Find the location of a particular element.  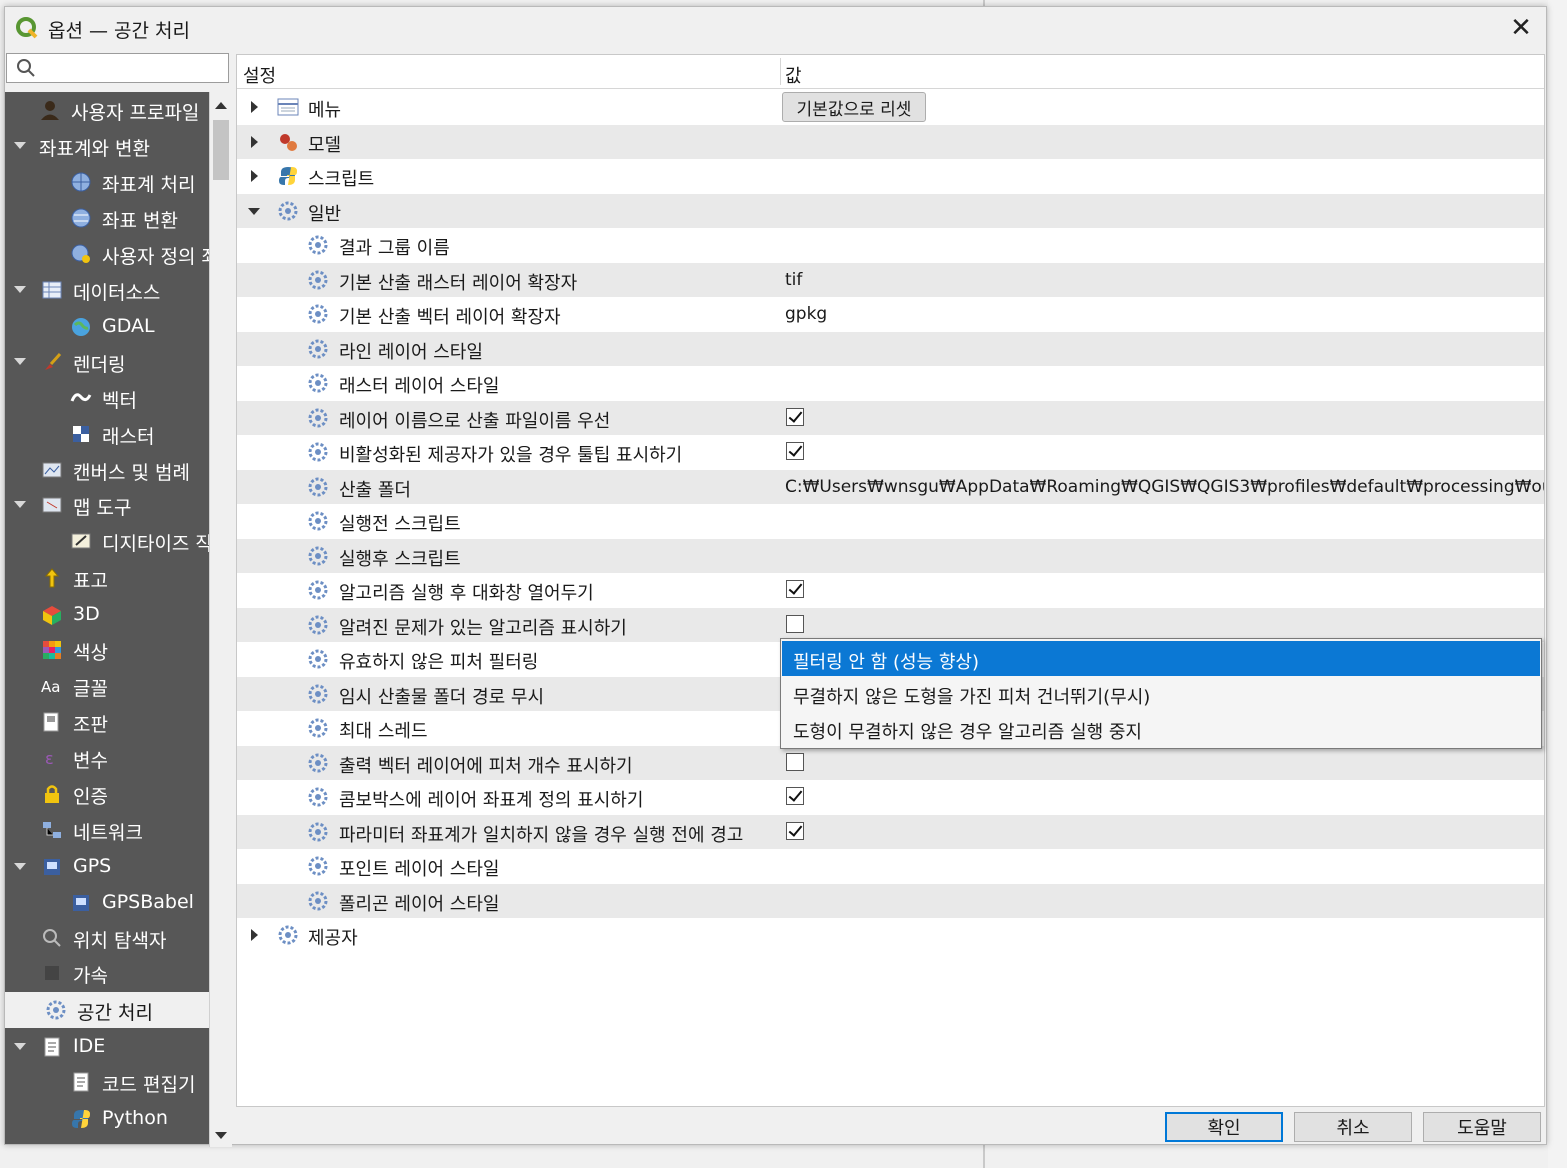

model-icon is located at coordinates (288, 142).